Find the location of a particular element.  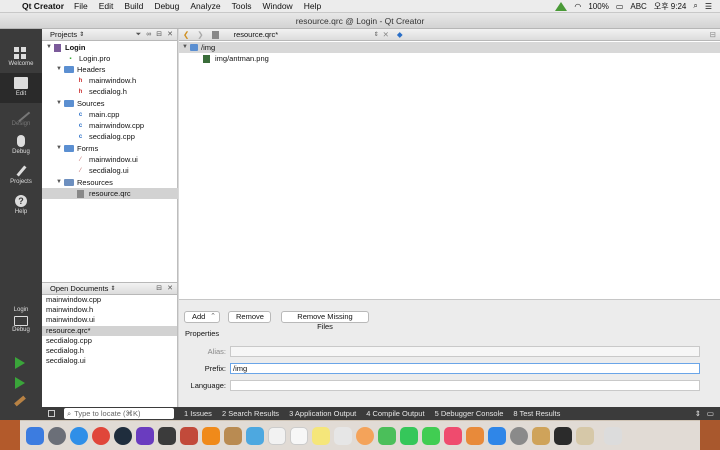

tree-item-mainwindow-h: h mainwindow.h is located at coordinates (106, 80).